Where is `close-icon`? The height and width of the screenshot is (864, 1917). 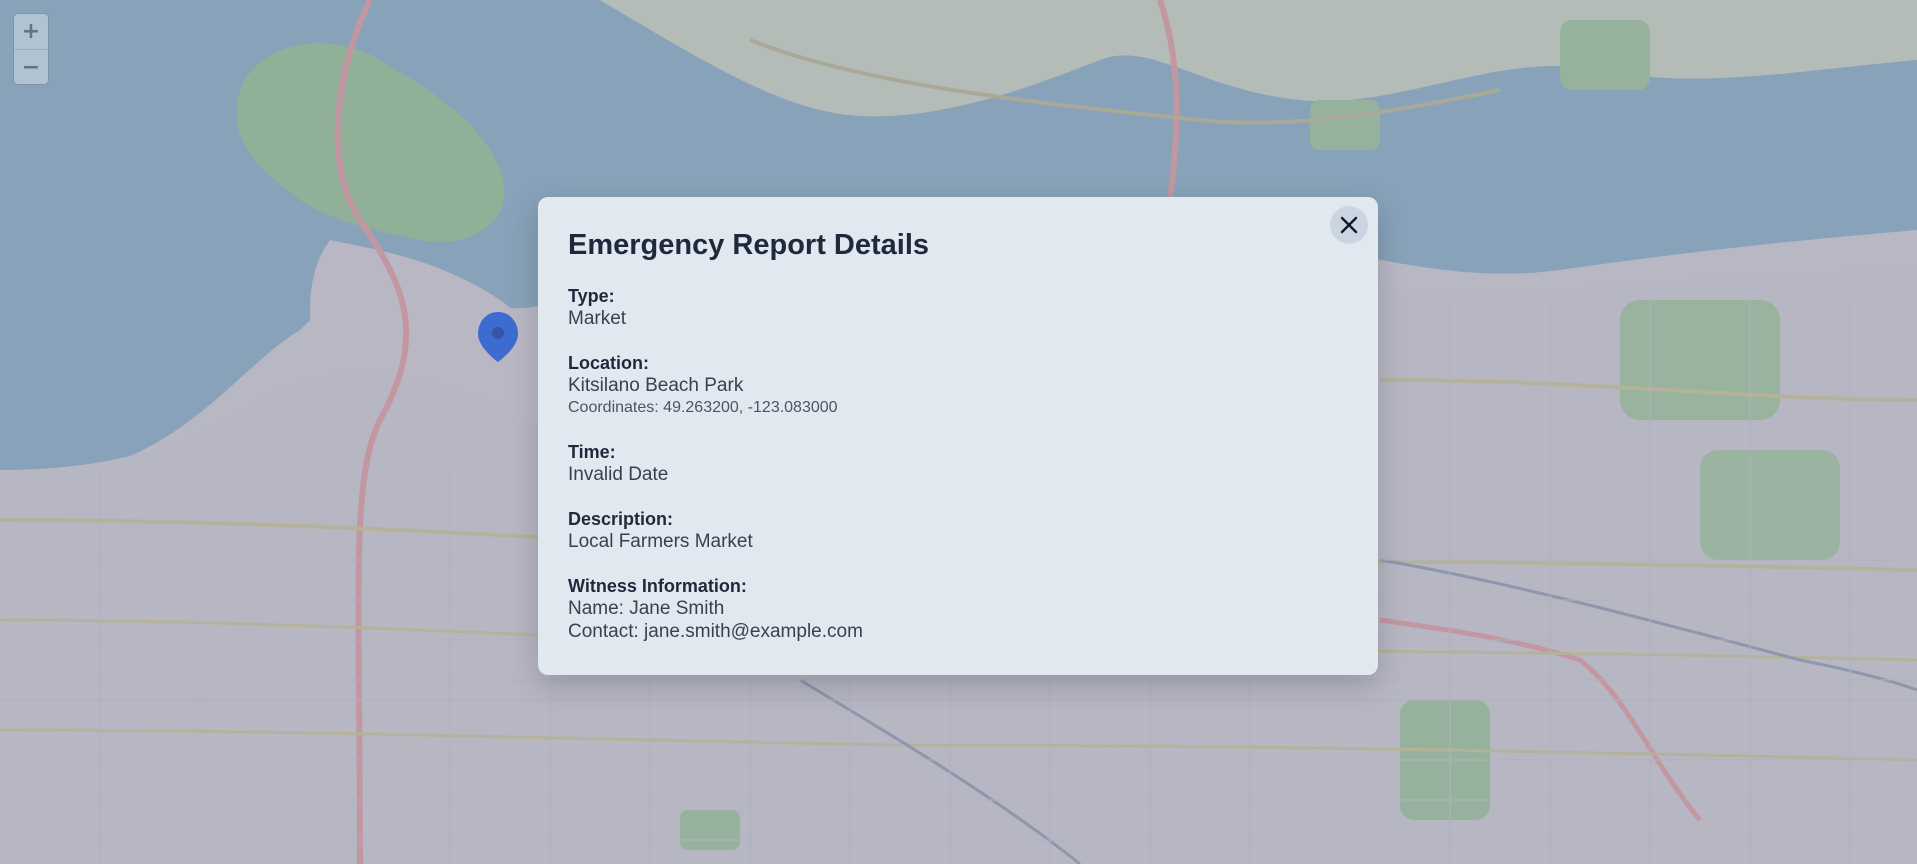 close-icon is located at coordinates (1349, 225).